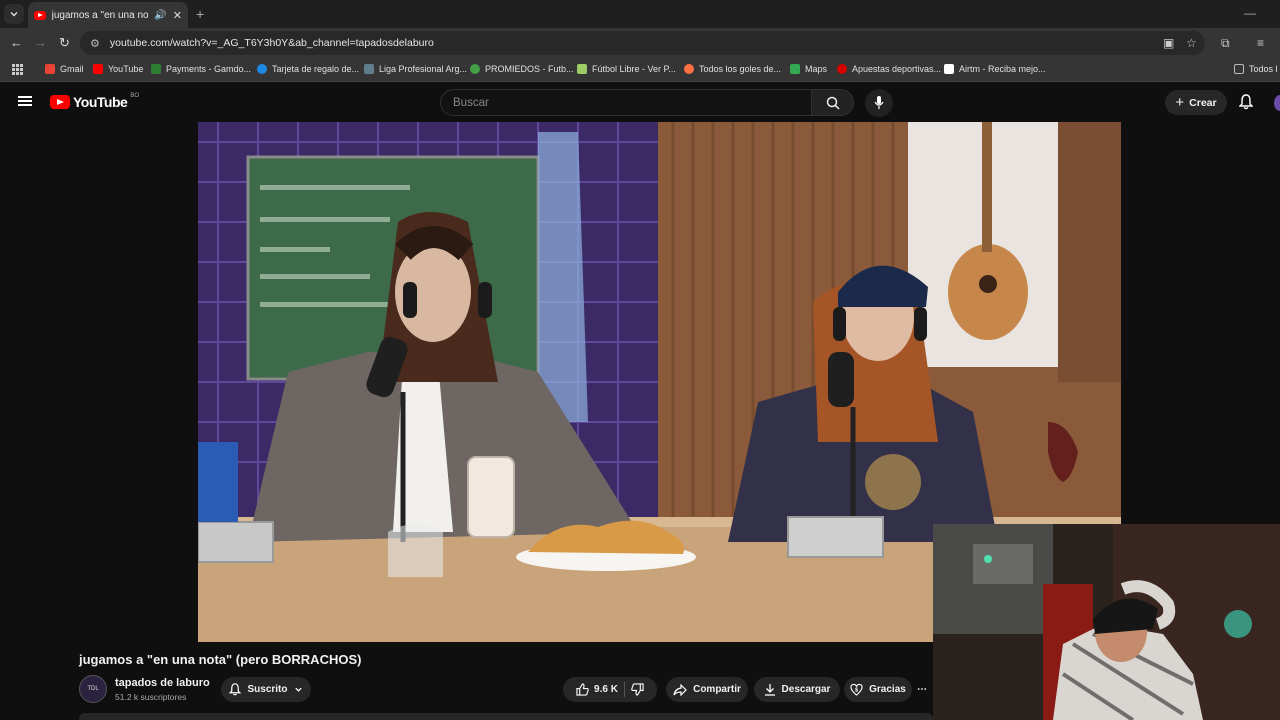  I want to click on hamburger-menu-icon, so click(25, 101).